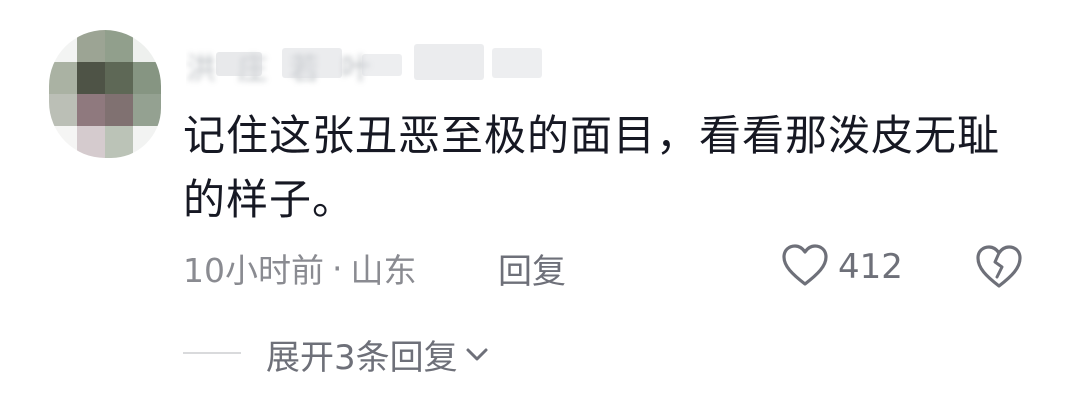 This screenshot has width=1080, height=416. What do you see at coordinates (368, 63) in the screenshot?
I see `username-obscured: 洪 庄 若 叶` at bounding box center [368, 63].